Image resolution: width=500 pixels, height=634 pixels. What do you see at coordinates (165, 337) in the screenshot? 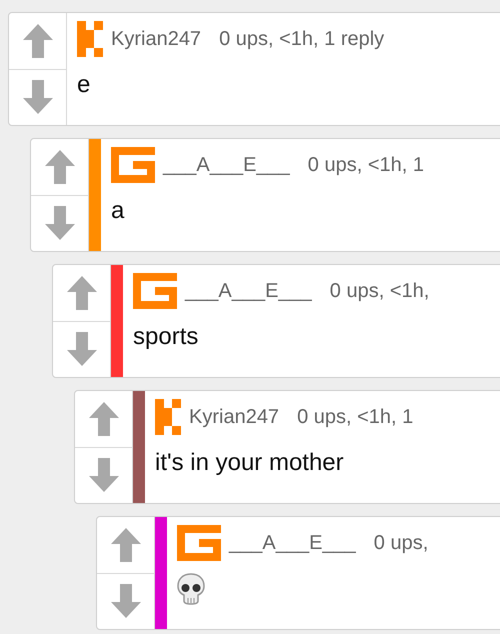
I see `comment-text: sports` at bounding box center [165, 337].